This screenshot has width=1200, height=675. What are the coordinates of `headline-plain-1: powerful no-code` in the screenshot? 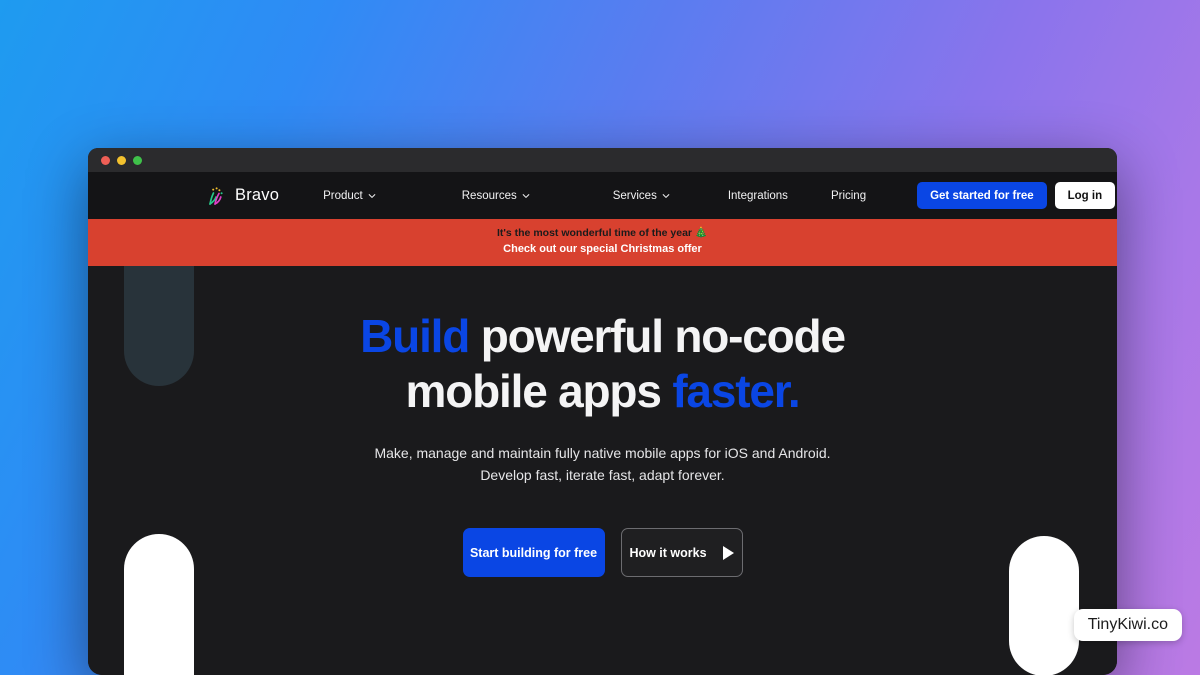 It's located at (657, 336).